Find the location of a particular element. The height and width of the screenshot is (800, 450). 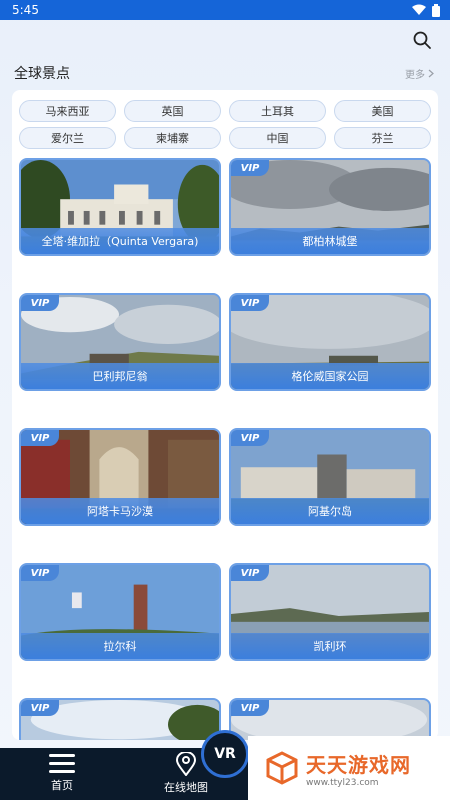

attraction-card: VIP 格伦威国家公园 is located at coordinates (330, 342).